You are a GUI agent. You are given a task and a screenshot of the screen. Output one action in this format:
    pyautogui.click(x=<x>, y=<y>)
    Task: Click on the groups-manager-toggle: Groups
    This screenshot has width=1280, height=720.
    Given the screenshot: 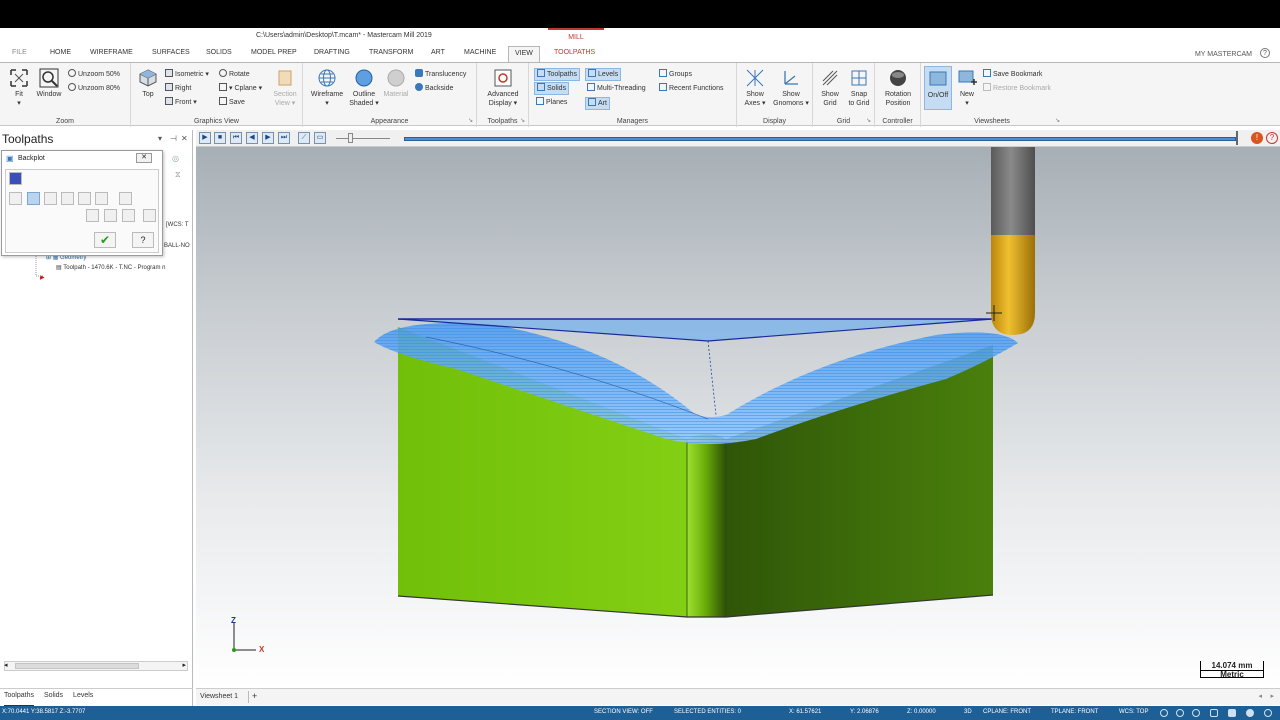 What is the action you would take?
    pyautogui.click(x=675, y=74)
    